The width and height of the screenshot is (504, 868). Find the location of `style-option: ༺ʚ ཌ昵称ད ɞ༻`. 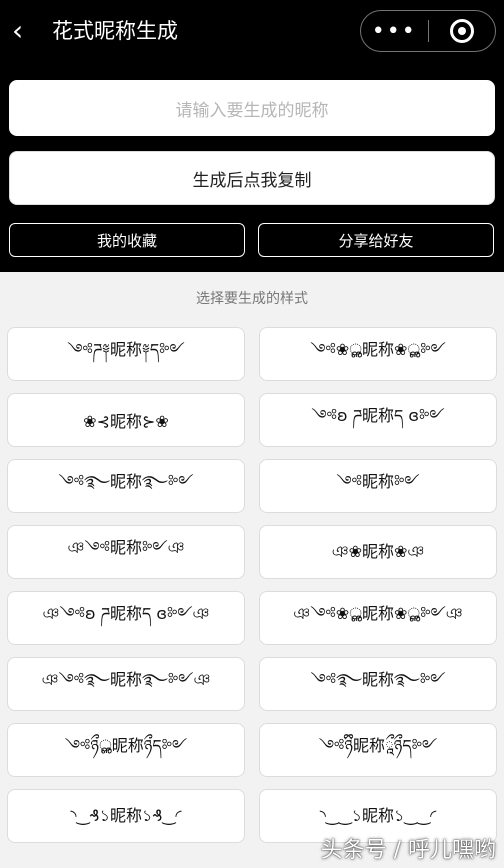

style-option: ༺ʚ ཌ昵称ད ɞ༻ is located at coordinates (378, 420).